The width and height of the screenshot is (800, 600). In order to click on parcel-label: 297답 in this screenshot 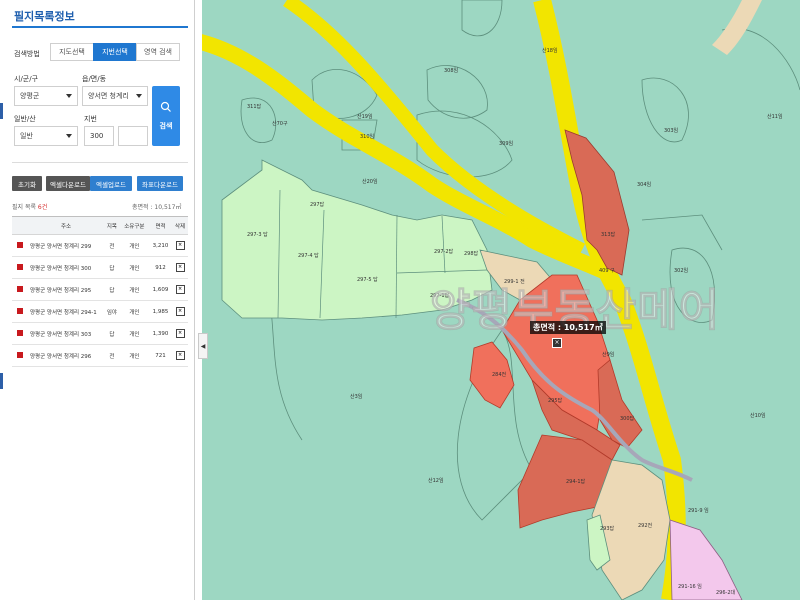, I will do `click(317, 204)`.